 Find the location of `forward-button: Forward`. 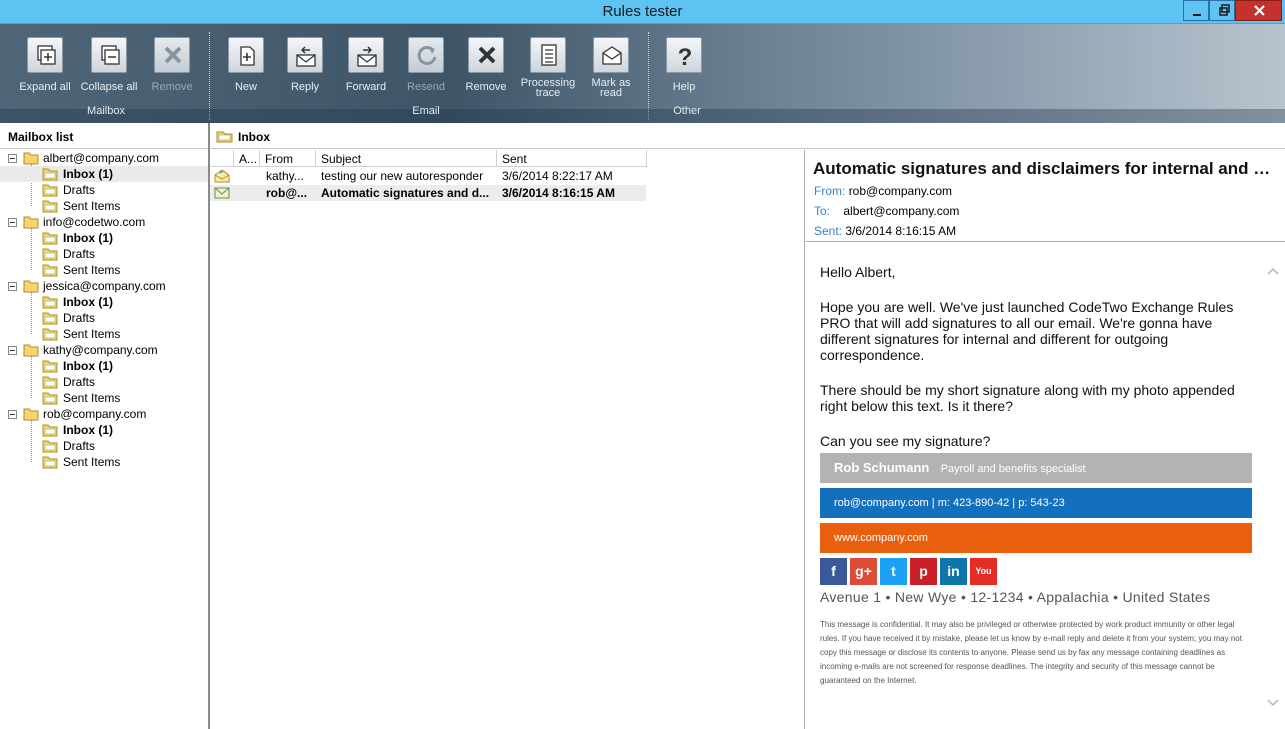

forward-button: Forward is located at coordinates (366, 70).